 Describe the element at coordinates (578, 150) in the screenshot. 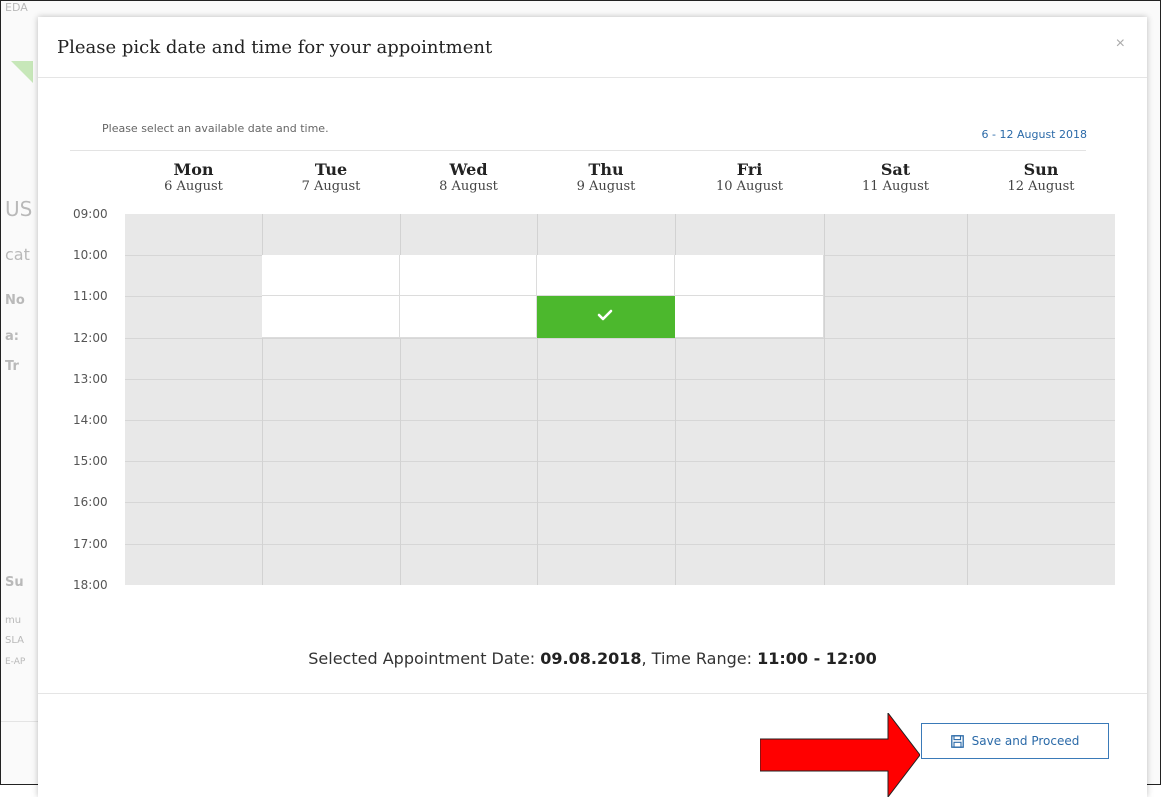

I see `header-divider` at that location.